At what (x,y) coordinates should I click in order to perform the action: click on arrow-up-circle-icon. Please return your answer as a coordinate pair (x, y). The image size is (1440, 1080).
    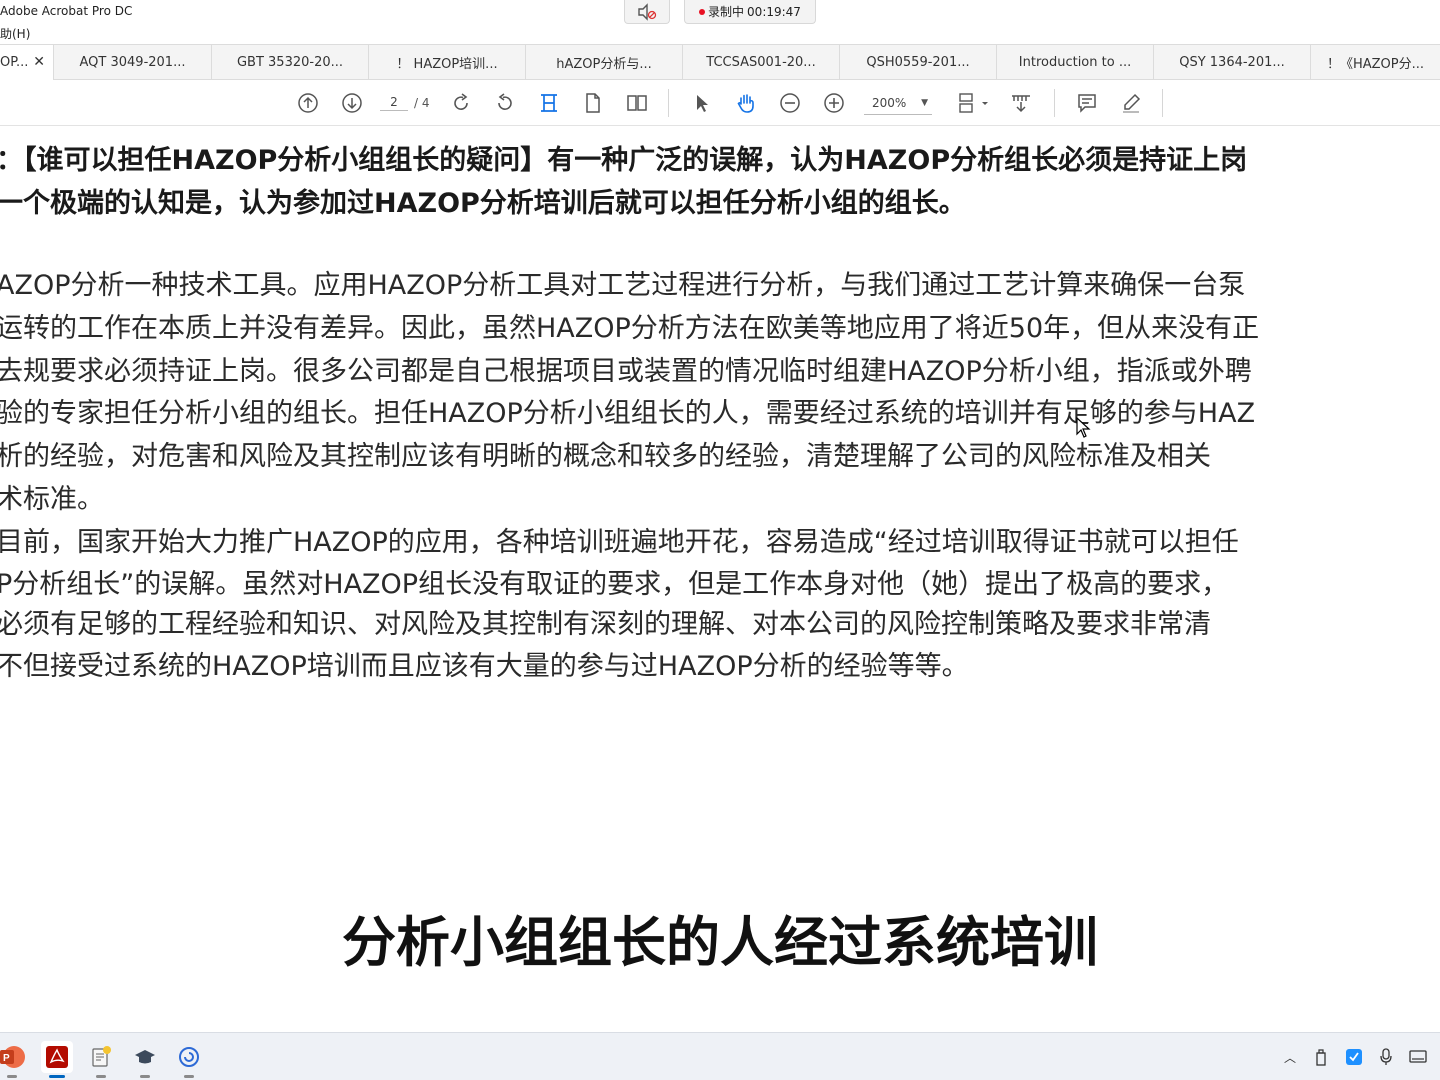
    Looking at the image, I should click on (308, 103).